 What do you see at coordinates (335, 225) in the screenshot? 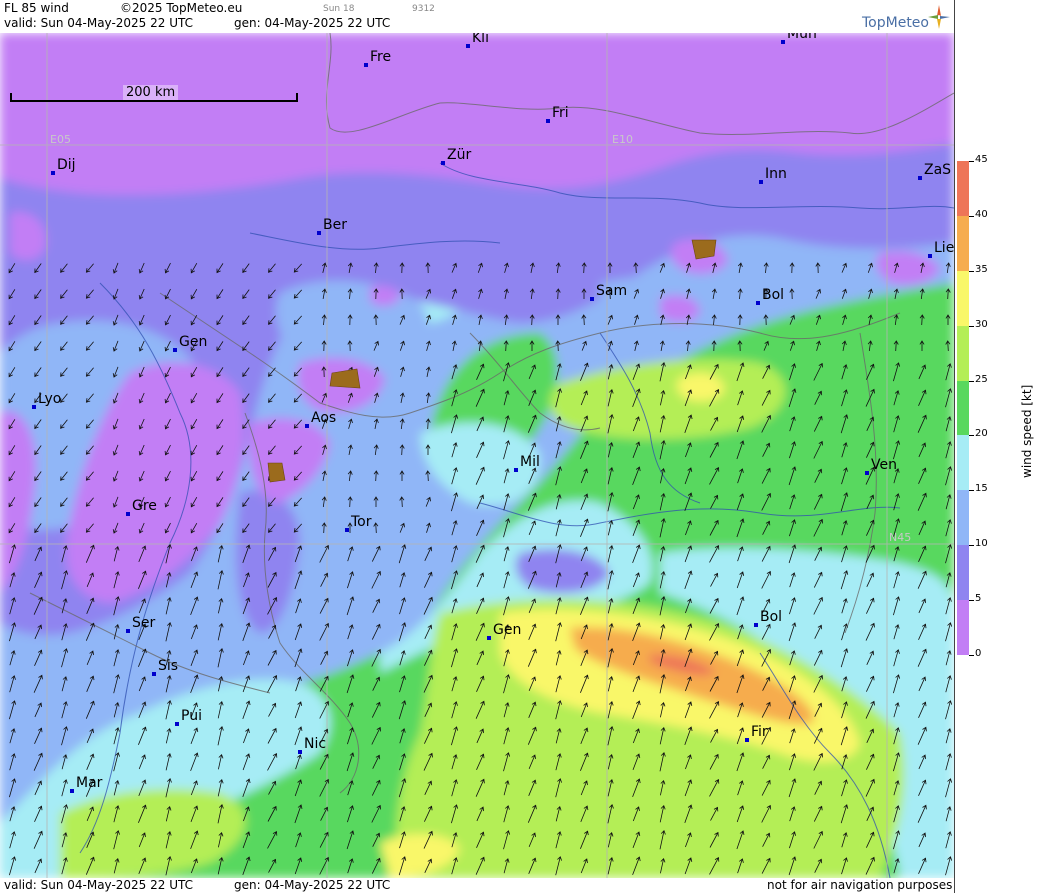
I see `city-label: Ber` at bounding box center [335, 225].